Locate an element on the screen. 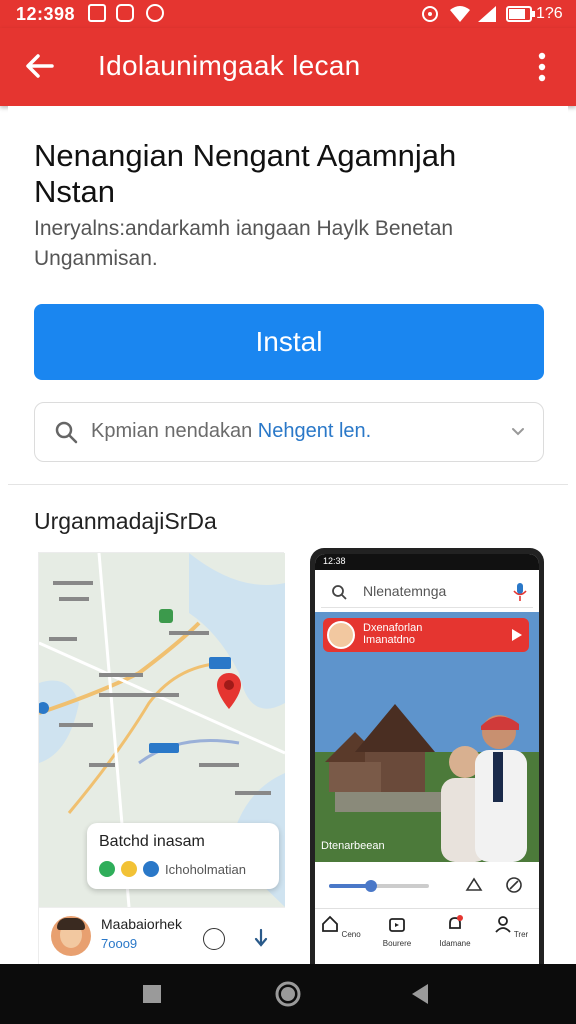 The image size is (576, 1024). system-nav-bar is located at coordinates (288, 994).